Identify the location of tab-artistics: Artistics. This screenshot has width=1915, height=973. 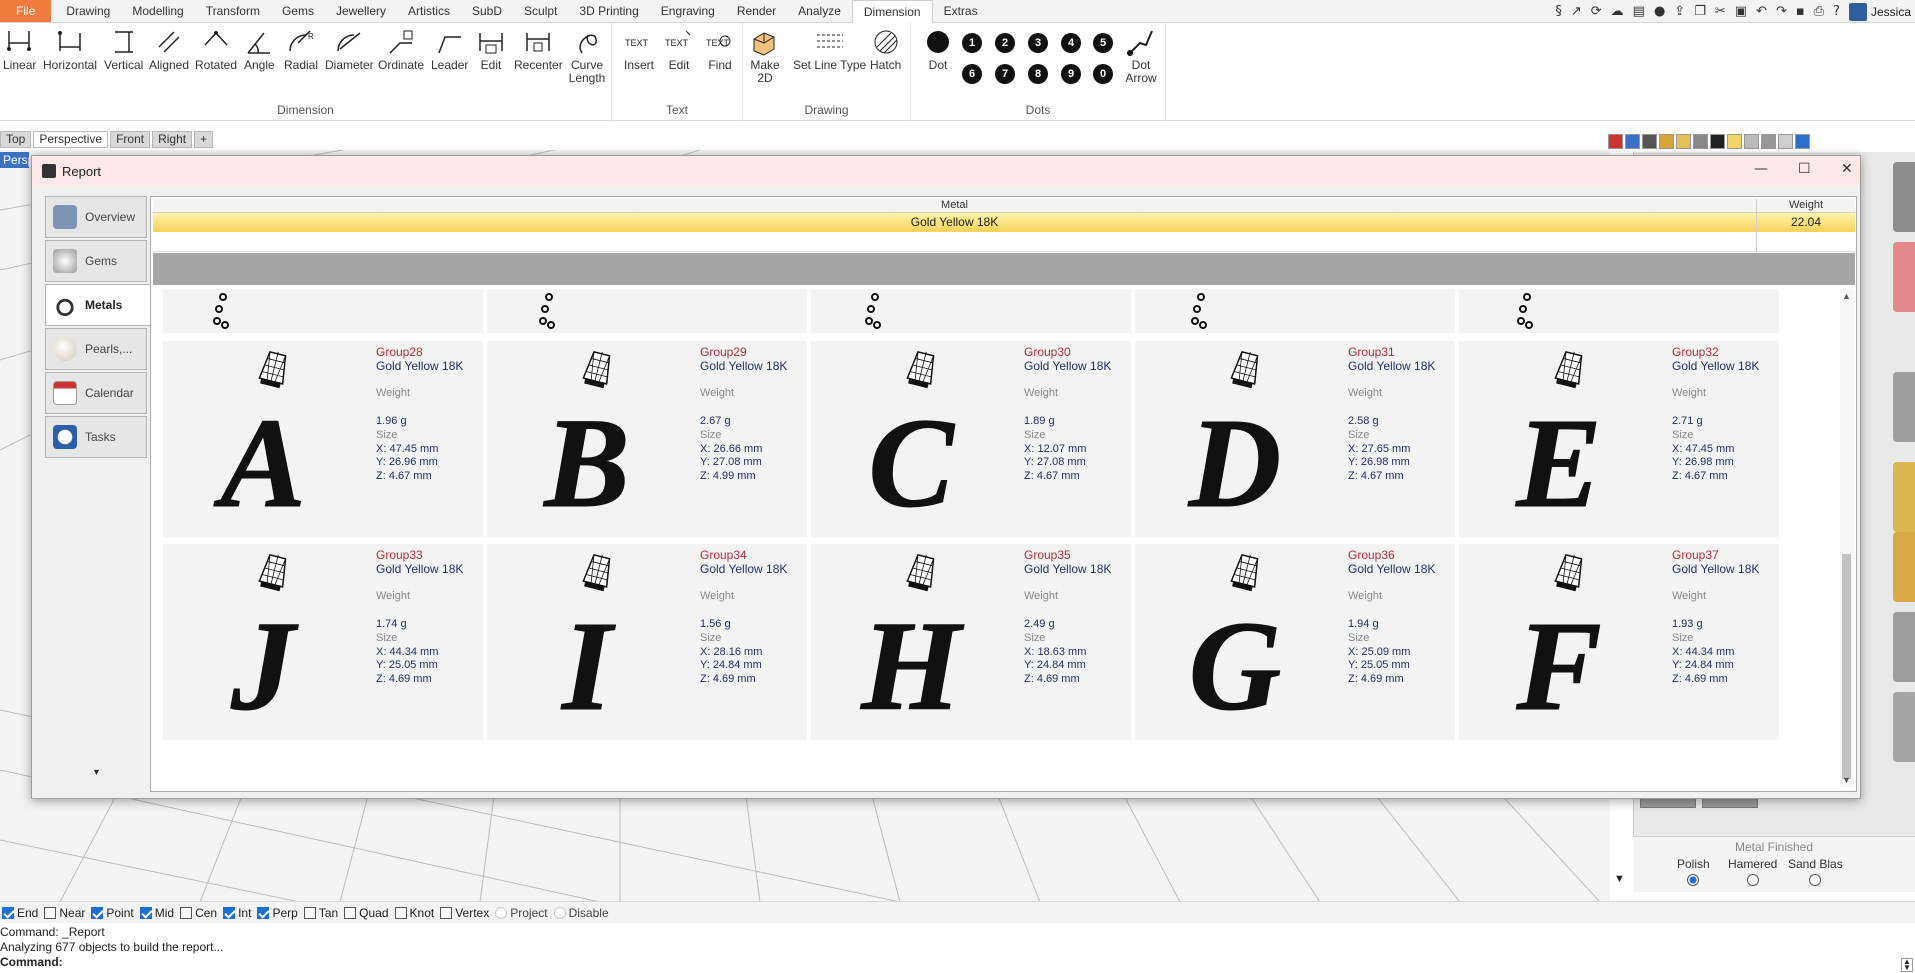
(429, 11).